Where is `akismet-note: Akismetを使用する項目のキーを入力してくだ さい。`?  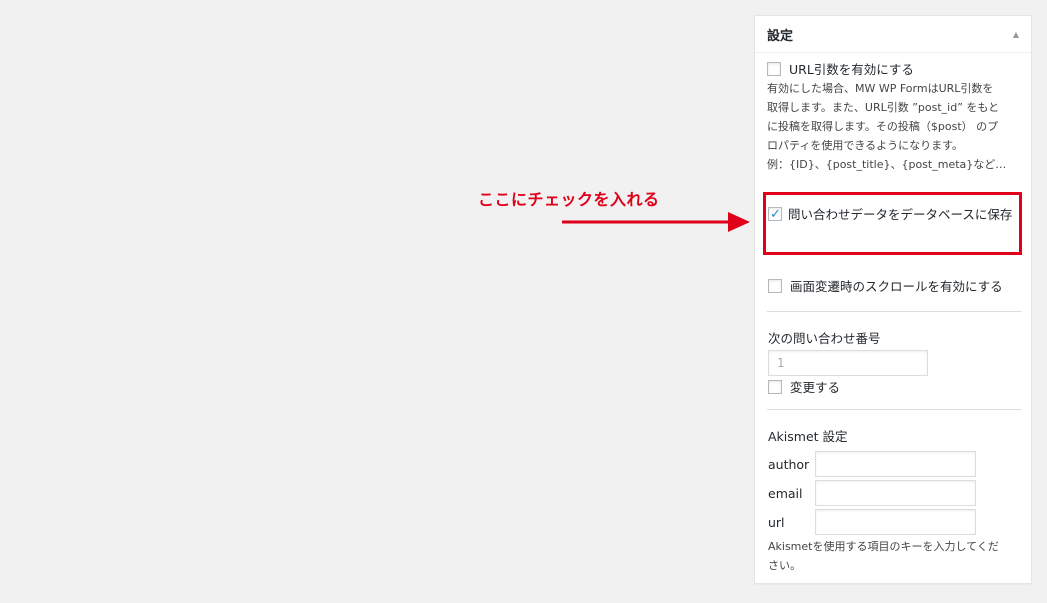
akismet-note: Akismetを使用する項目のキーを入力してくだ さい。 is located at coordinates (895, 556).